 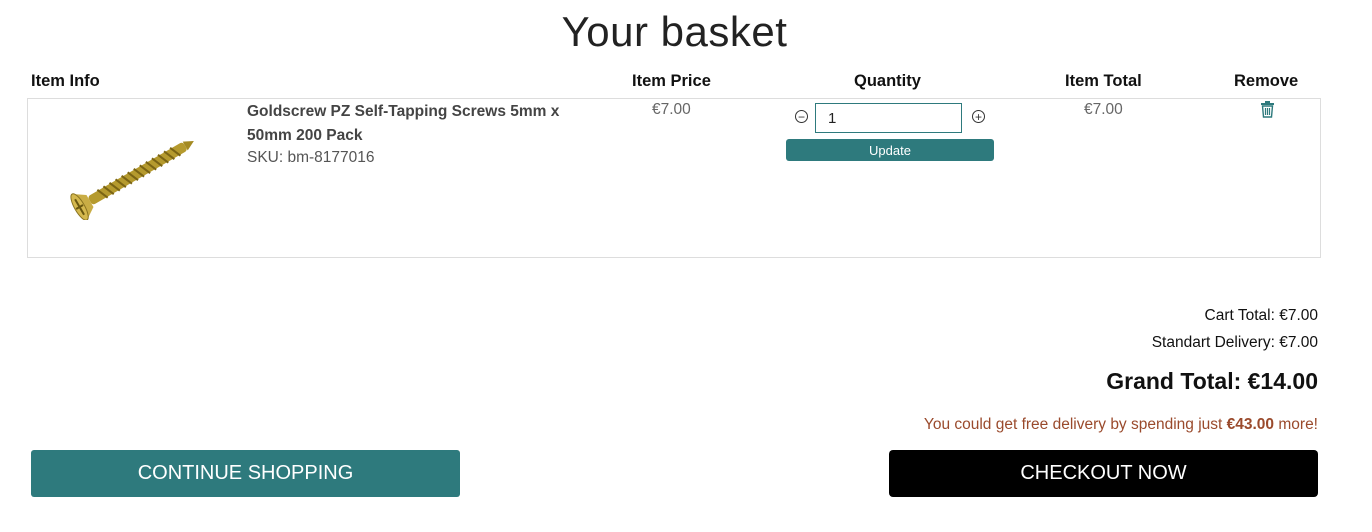 I want to click on quantity-input, so click(x=888, y=118).